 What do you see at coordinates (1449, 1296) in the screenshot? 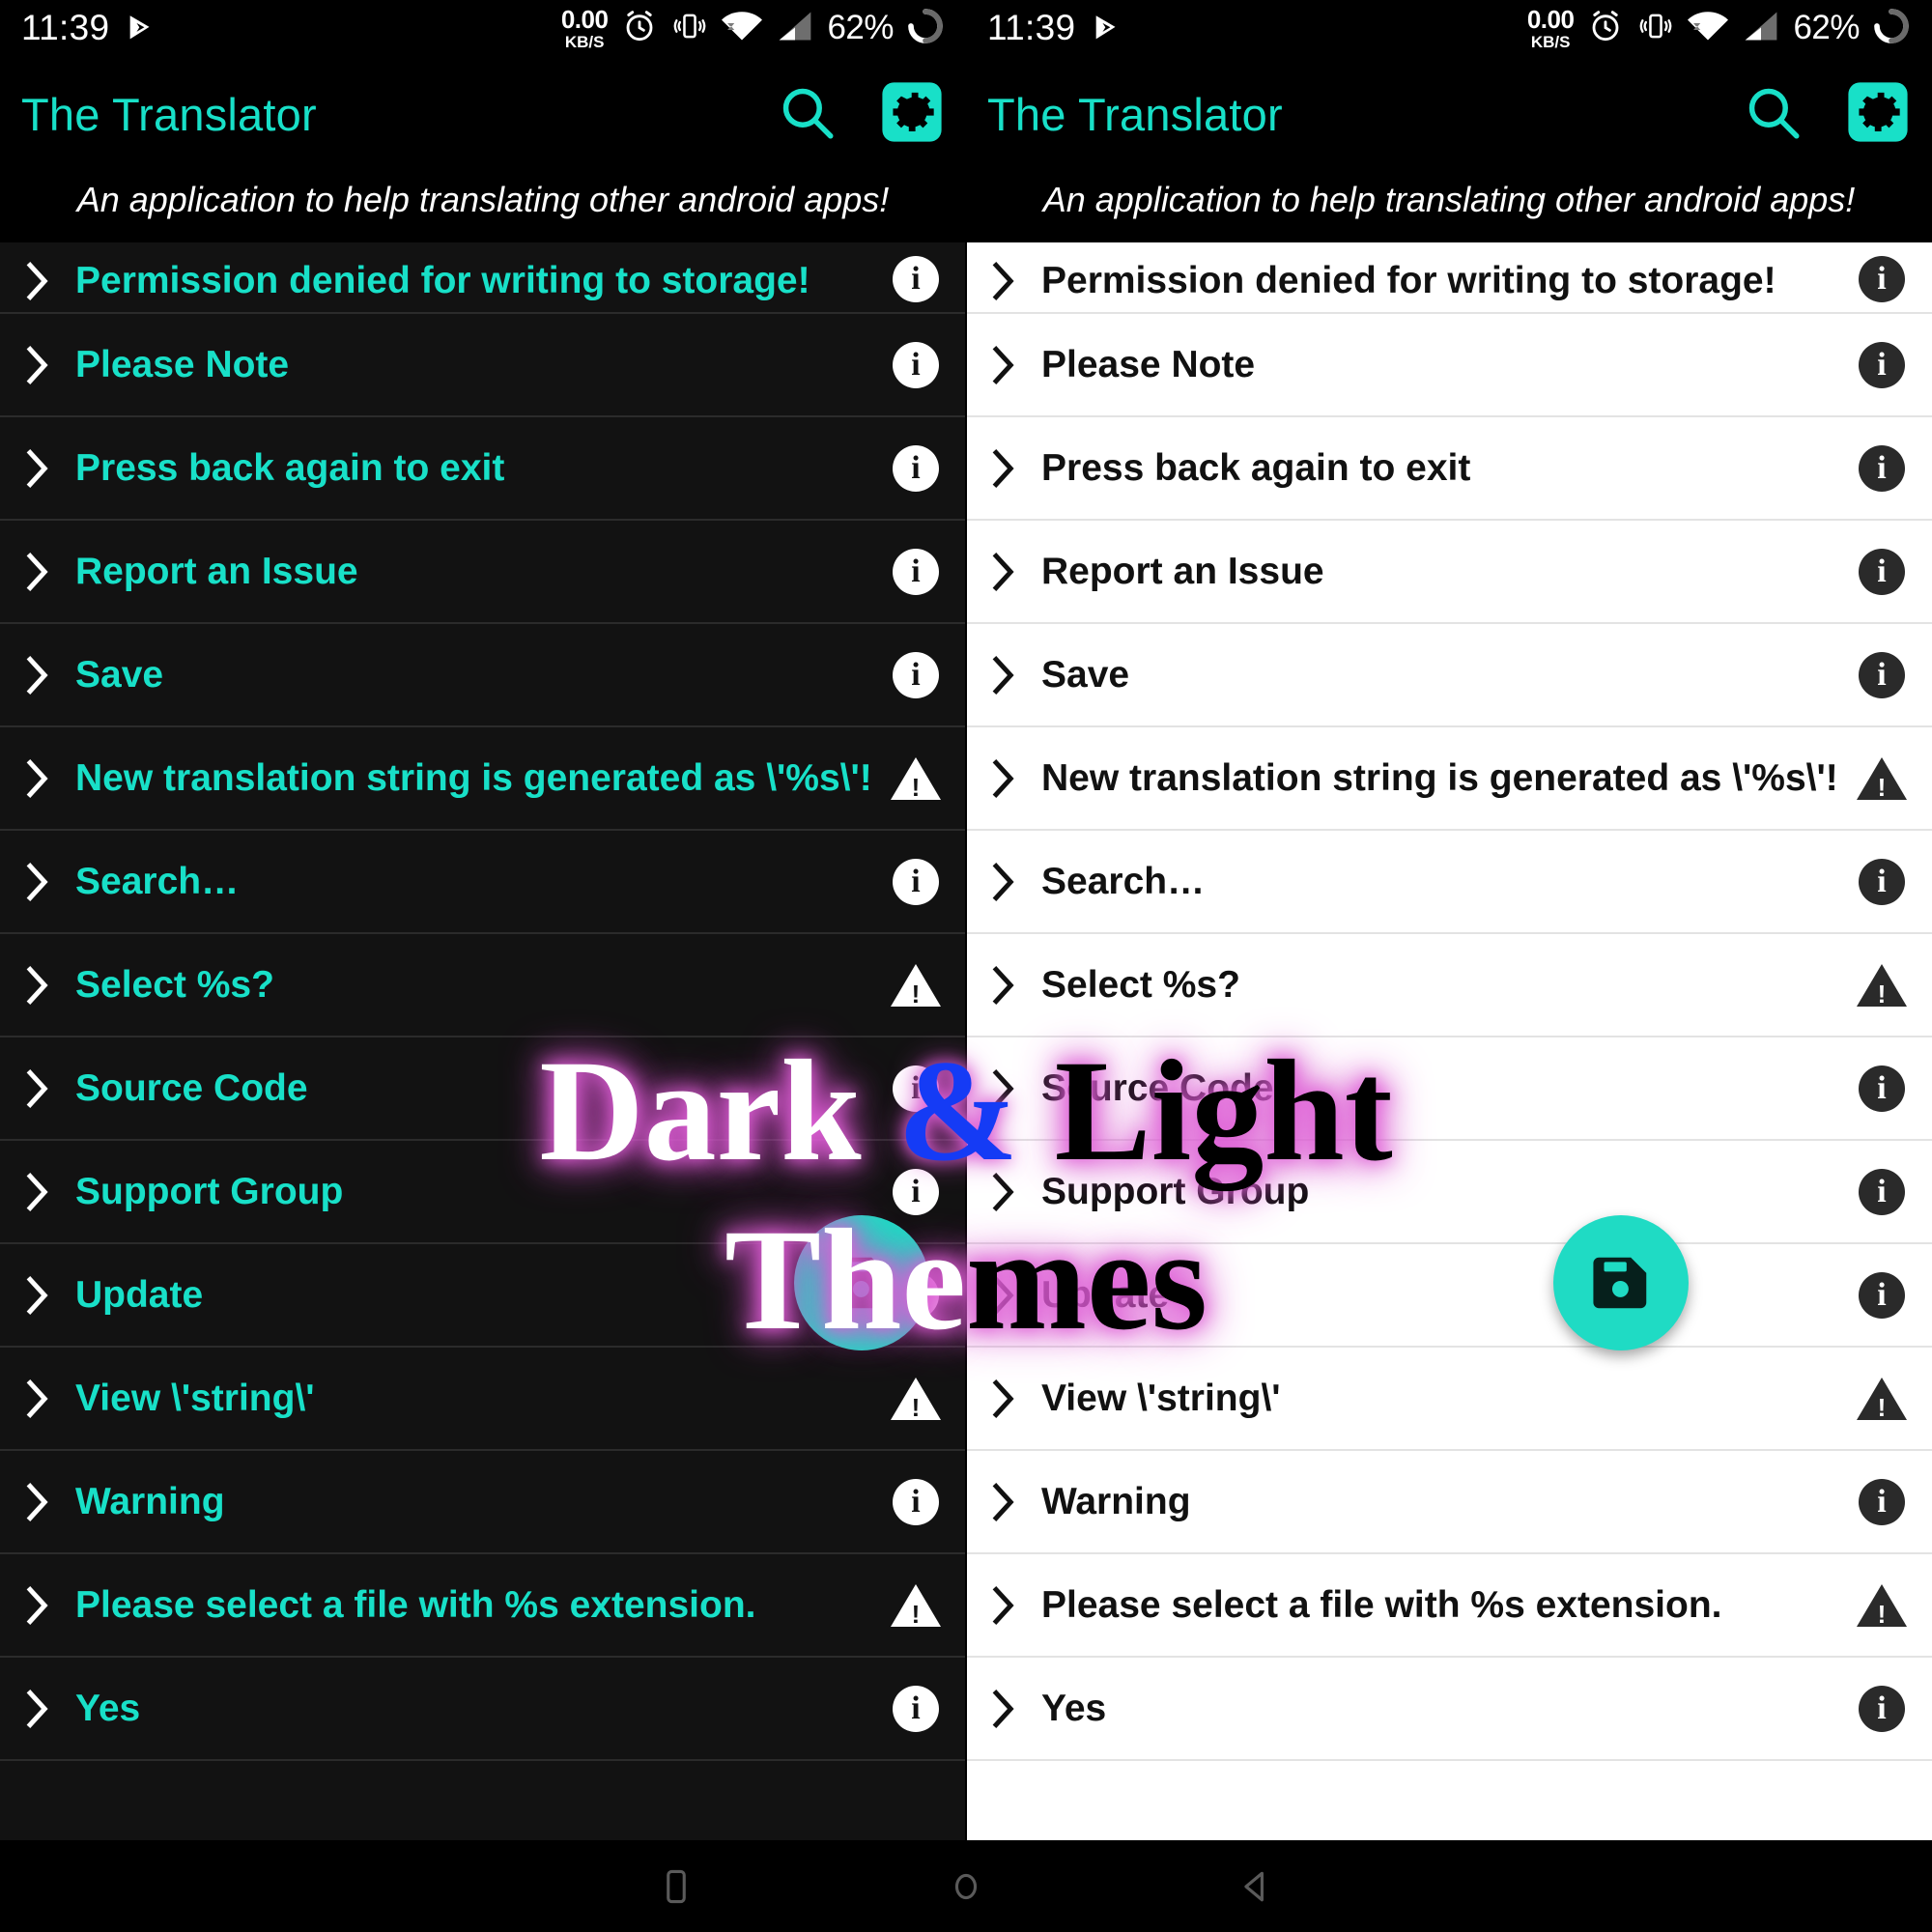
I see `list-item: Update i` at bounding box center [1449, 1296].